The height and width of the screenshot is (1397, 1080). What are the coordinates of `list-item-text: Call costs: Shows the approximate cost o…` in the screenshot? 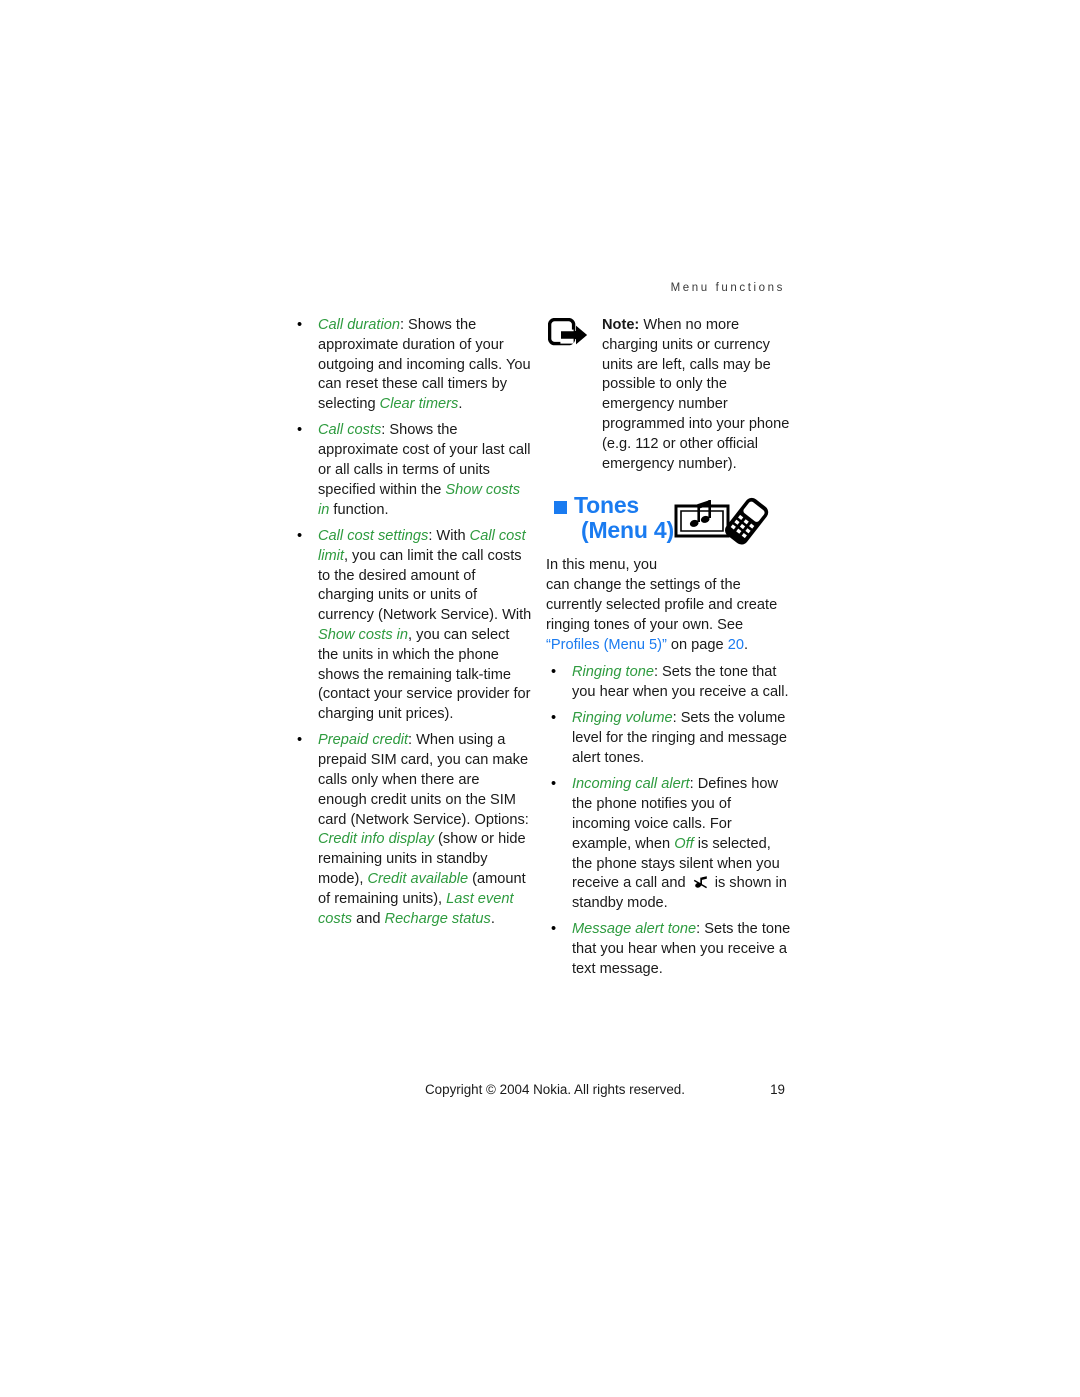 It's located at (424, 469).